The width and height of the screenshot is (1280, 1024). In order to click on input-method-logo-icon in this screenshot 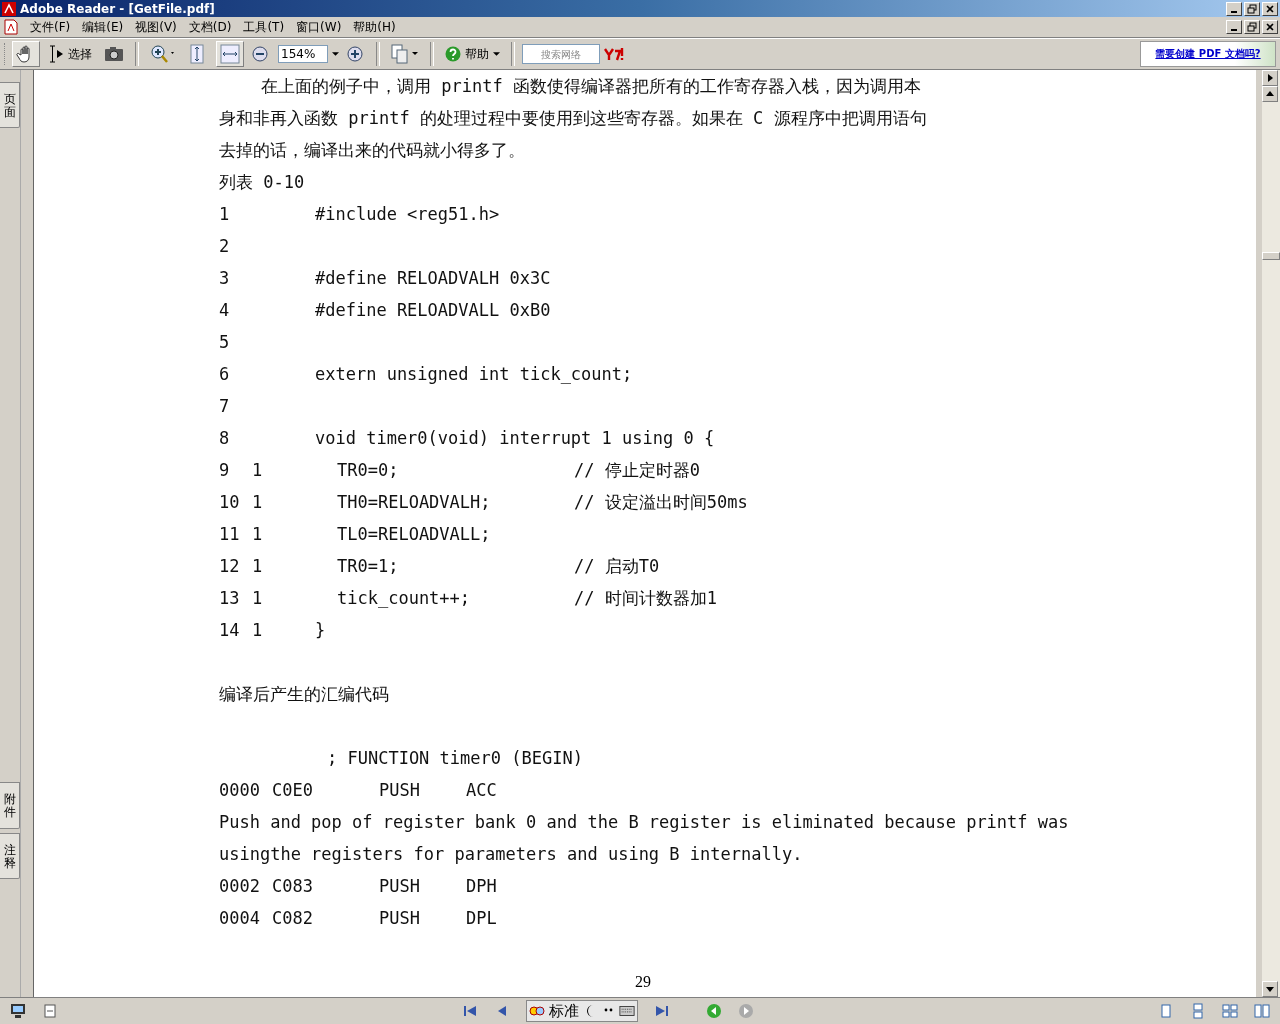, I will do `click(537, 1011)`.